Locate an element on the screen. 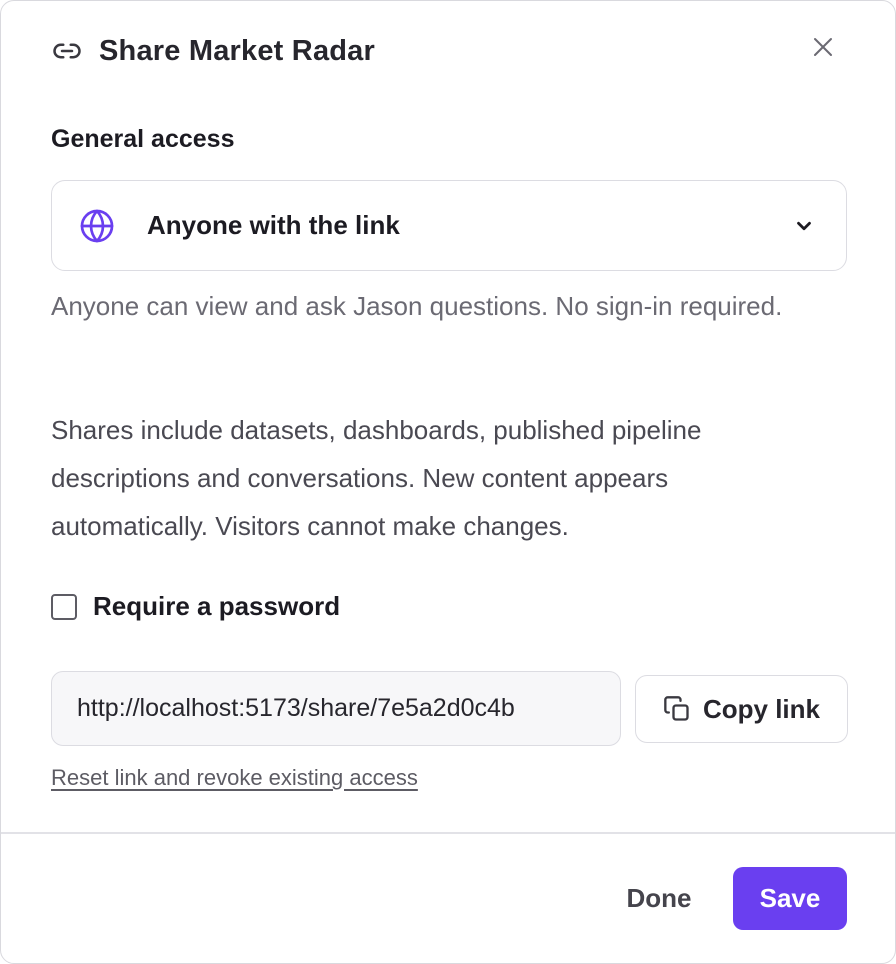  copy-link-button: Copy link is located at coordinates (741, 709).